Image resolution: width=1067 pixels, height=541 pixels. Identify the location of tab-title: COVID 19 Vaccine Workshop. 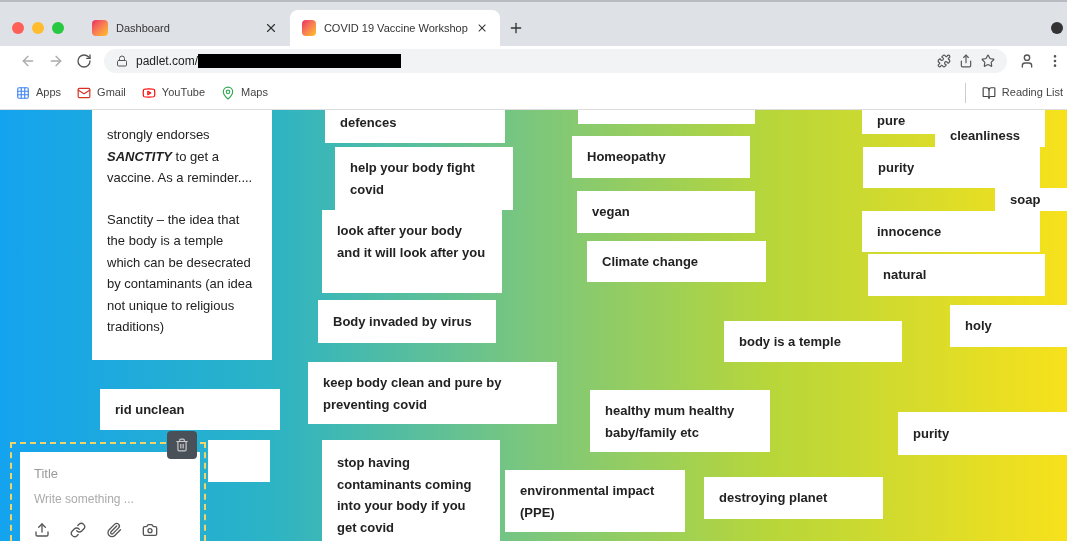
(395, 28).